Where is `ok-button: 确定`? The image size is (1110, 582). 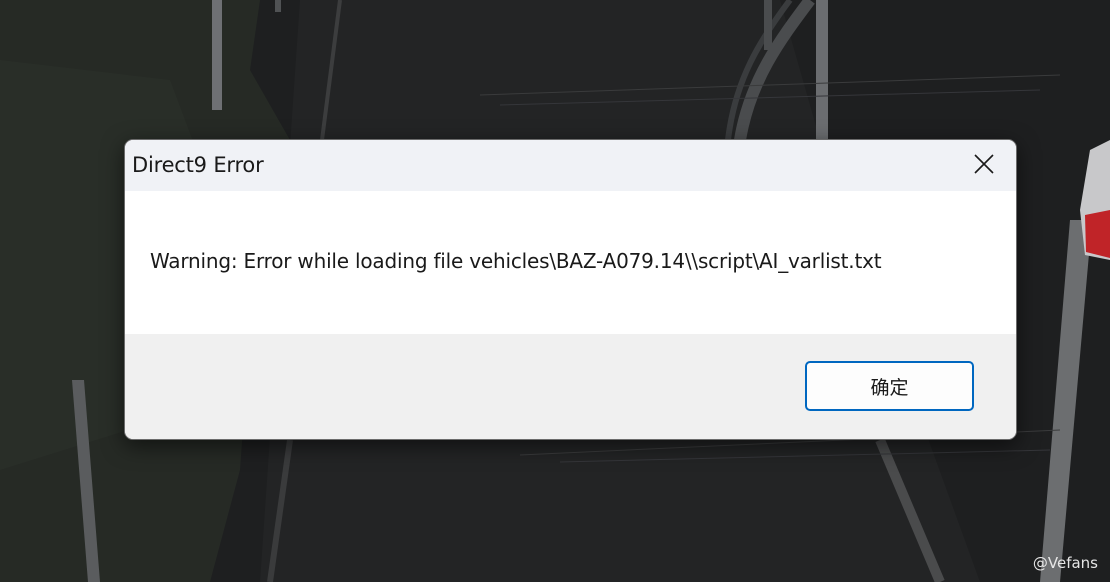
ok-button: 确定 is located at coordinates (889, 386).